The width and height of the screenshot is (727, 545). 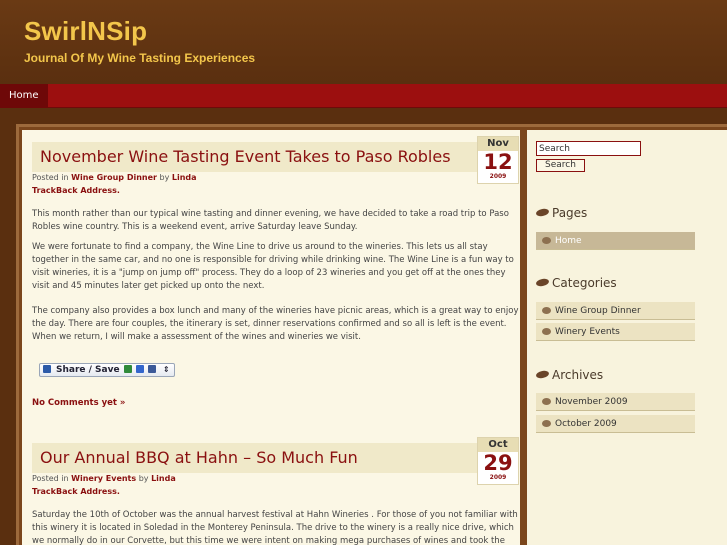 I want to click on sidebar-item-label: November 2009, so click(x=591, y=402).